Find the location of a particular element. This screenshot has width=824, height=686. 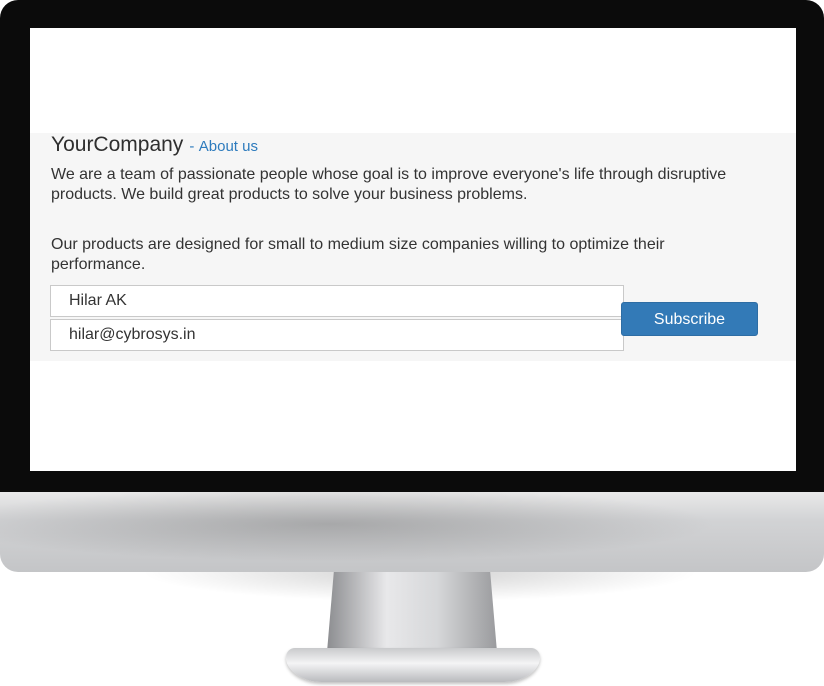

chin-reflection is located at coordinates (412, 532).